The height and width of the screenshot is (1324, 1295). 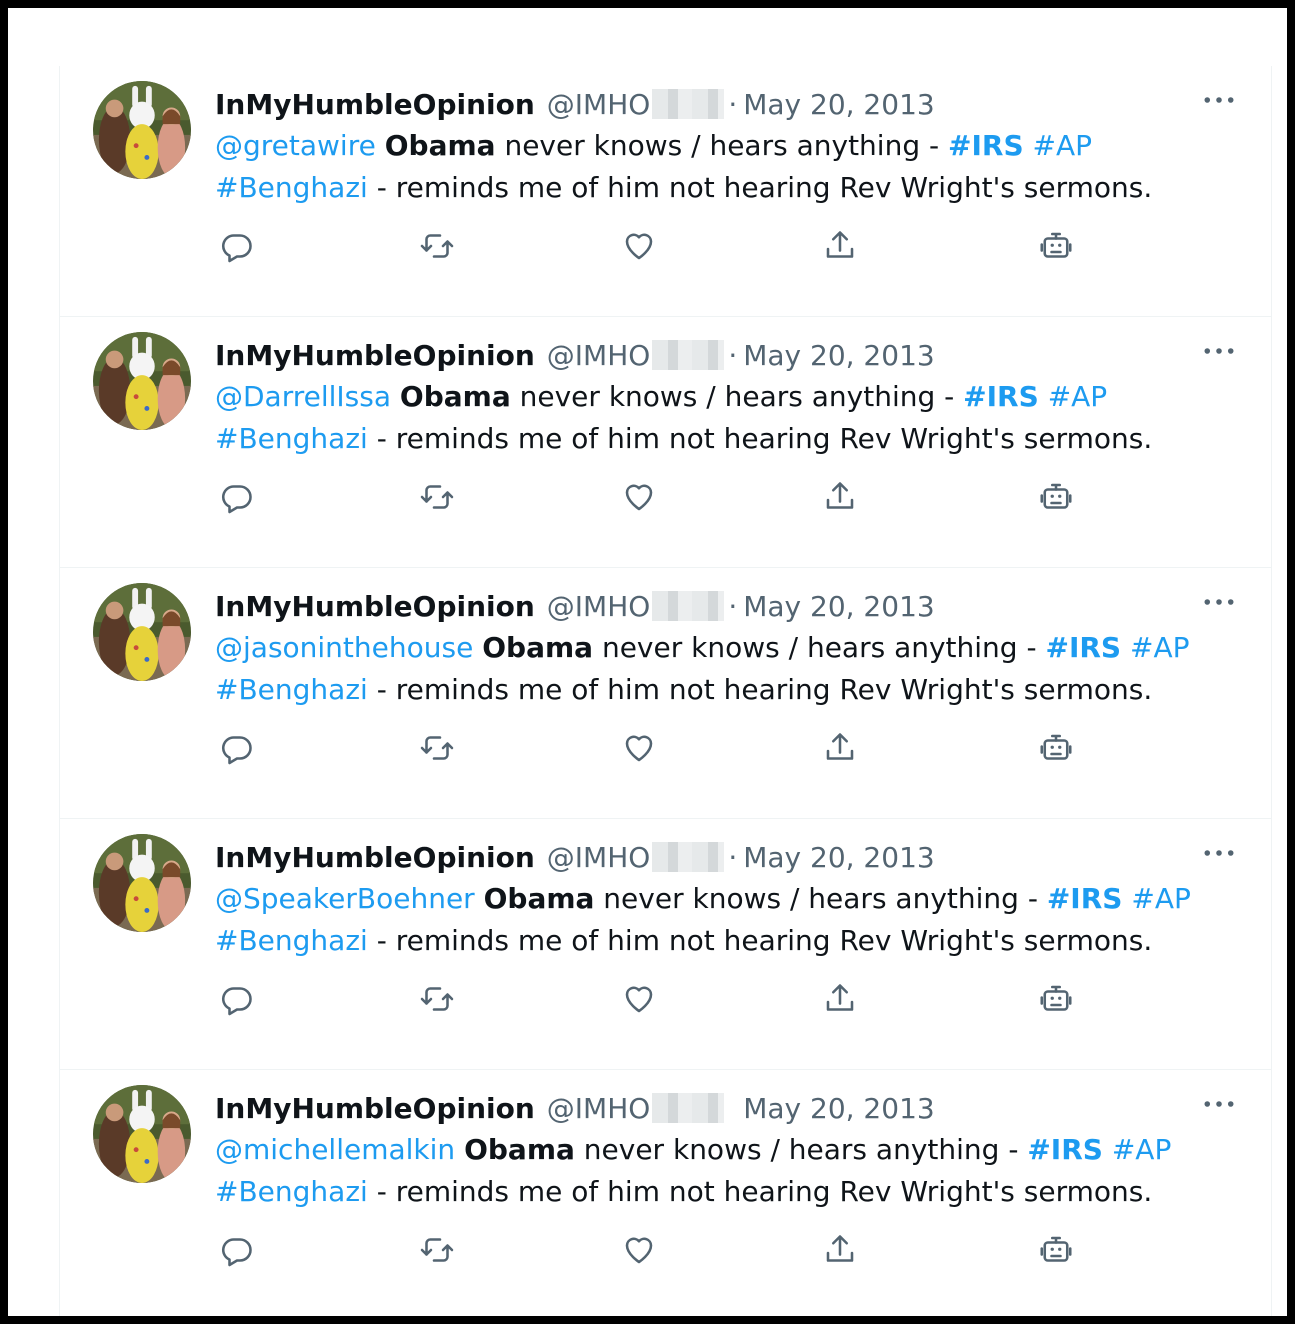 I want to click on mention-link: @gretawire, so click(x=295, y=145).